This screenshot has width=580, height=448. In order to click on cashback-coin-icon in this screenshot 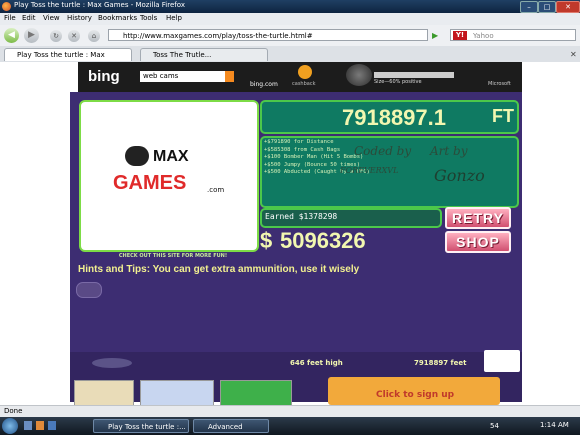, I will do `click(305, 72)`.